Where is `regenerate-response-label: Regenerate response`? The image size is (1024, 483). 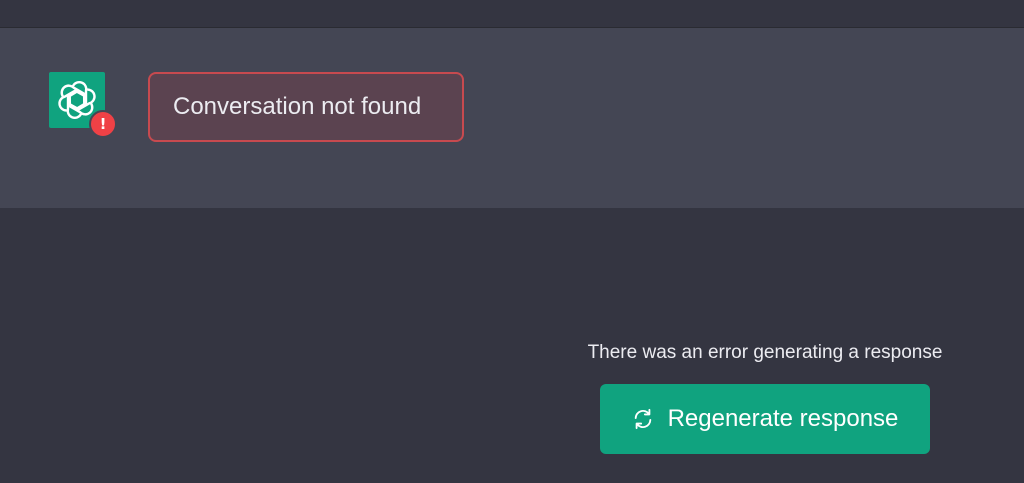
regenerate-response-label: Regenerate response is located at coordinates (783, 418).